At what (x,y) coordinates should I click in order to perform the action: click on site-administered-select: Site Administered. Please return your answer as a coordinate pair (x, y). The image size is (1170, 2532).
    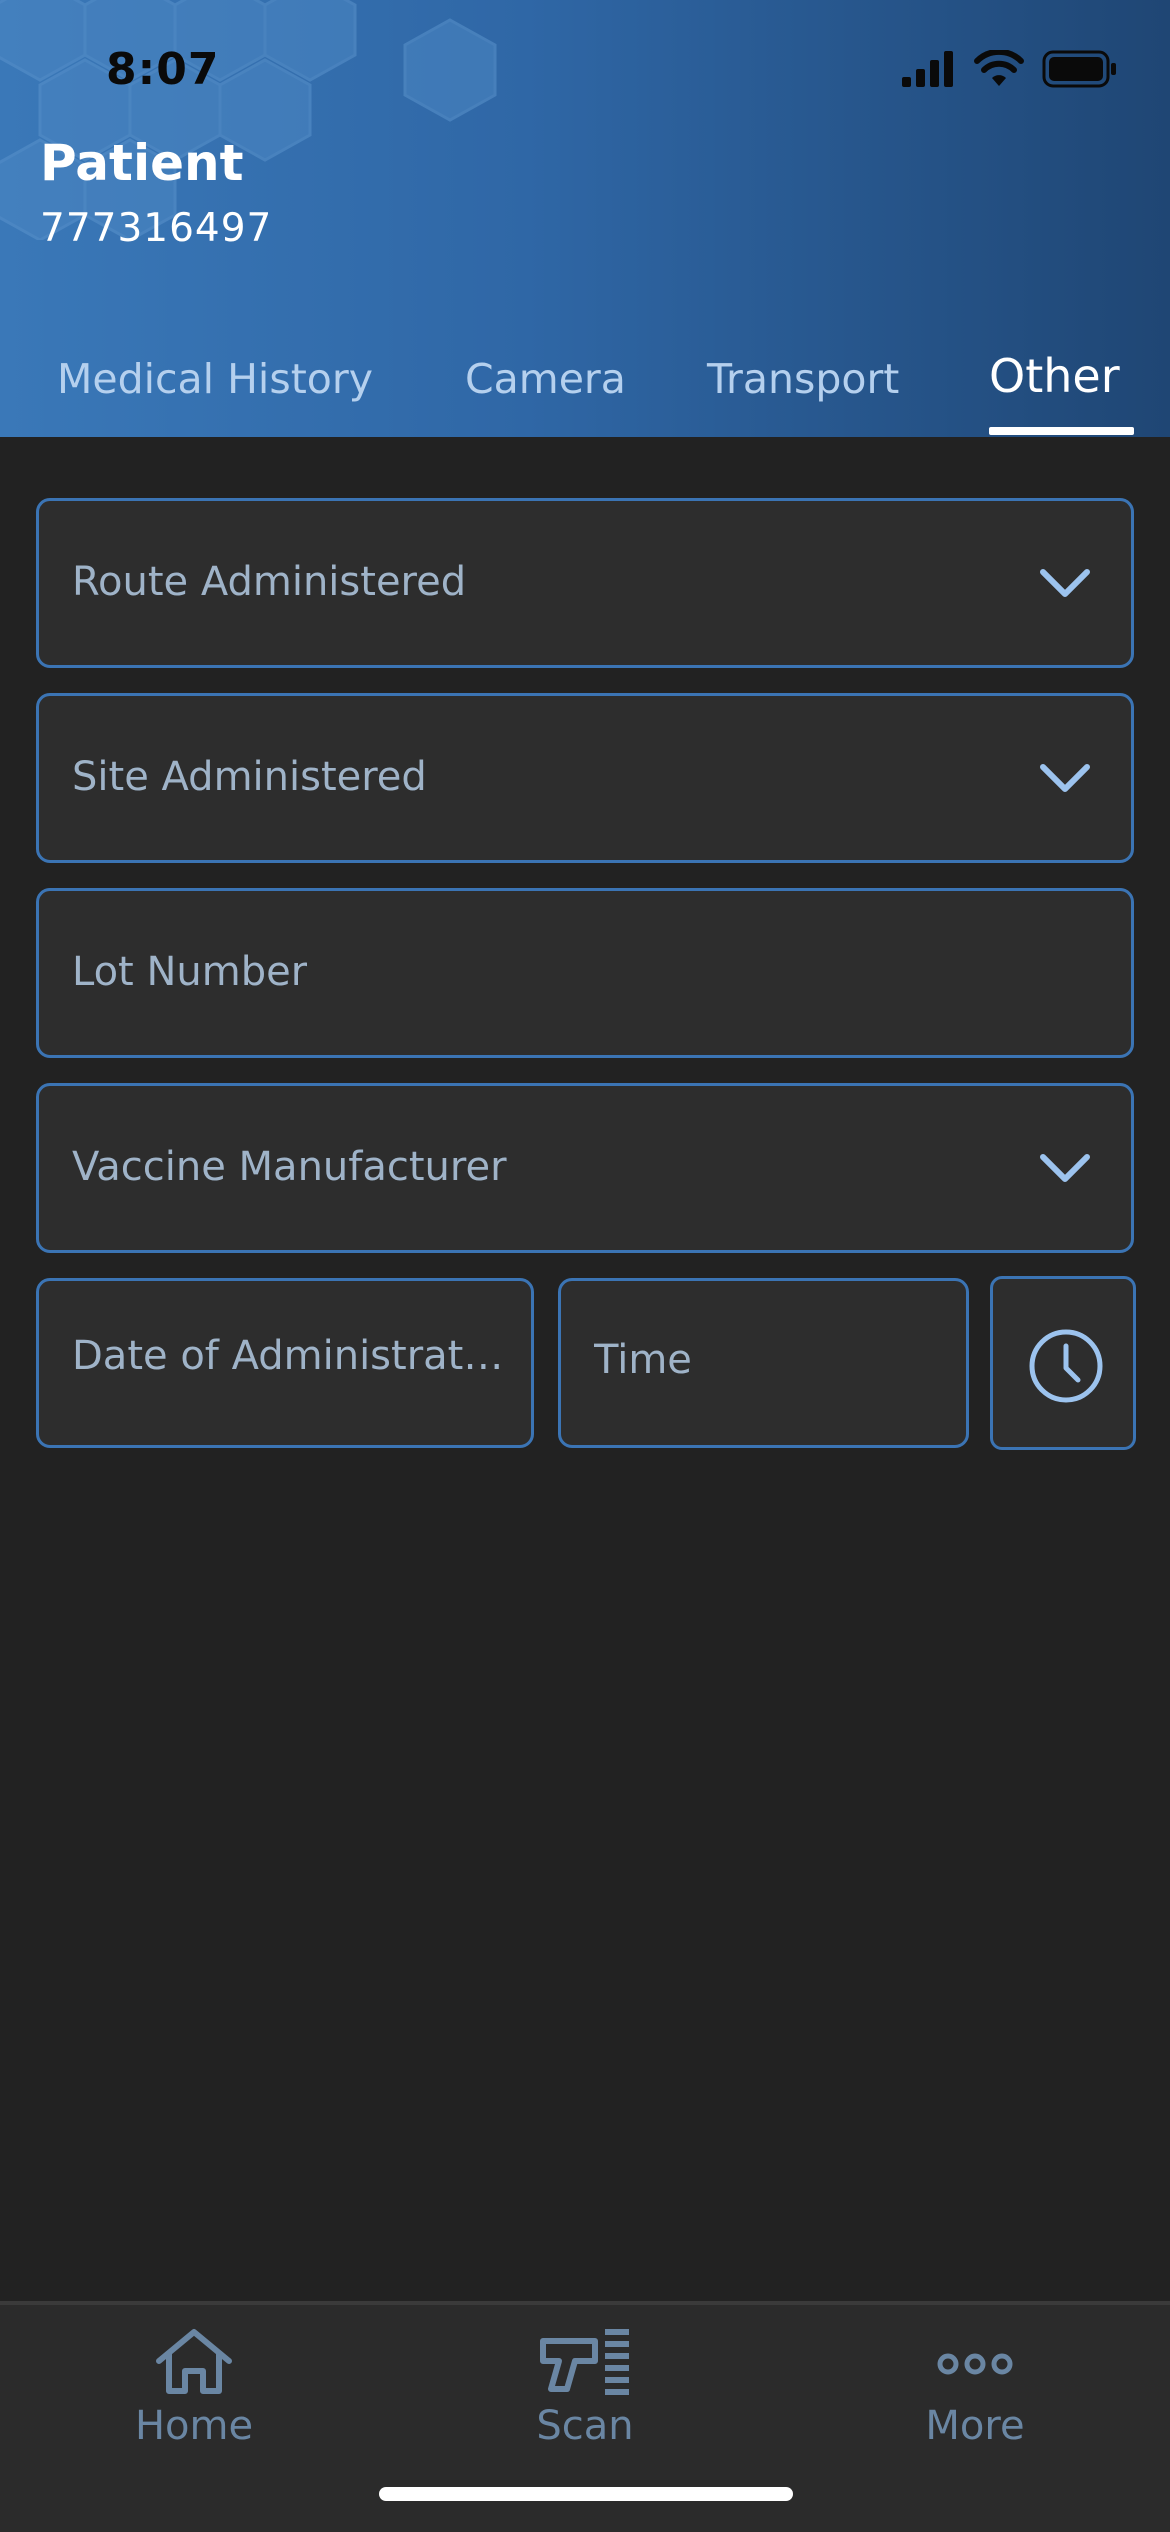
    Looking at the image, I should click on (585, 778).